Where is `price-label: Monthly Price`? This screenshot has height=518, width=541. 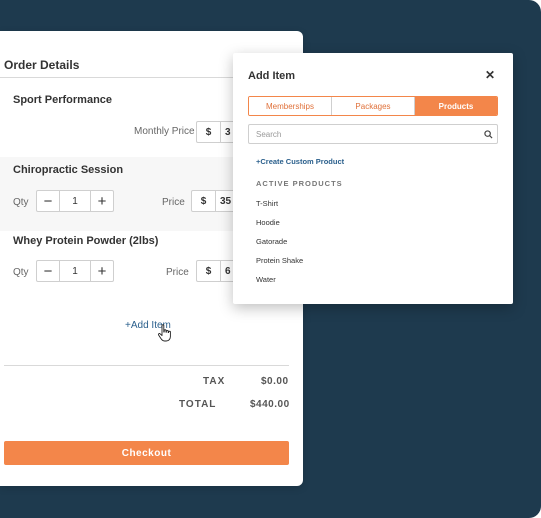
price-label: Monthly Price is located at coordinates (164, 131).